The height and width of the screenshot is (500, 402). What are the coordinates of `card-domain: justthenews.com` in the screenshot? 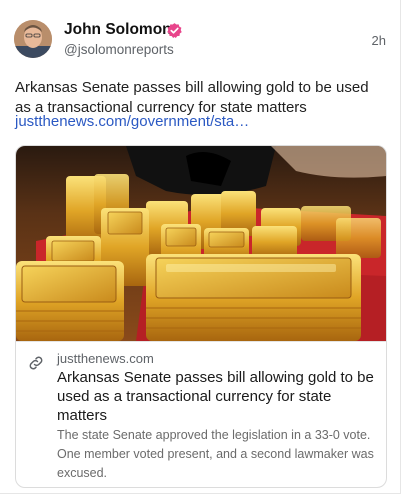 It's located at (105, 358).